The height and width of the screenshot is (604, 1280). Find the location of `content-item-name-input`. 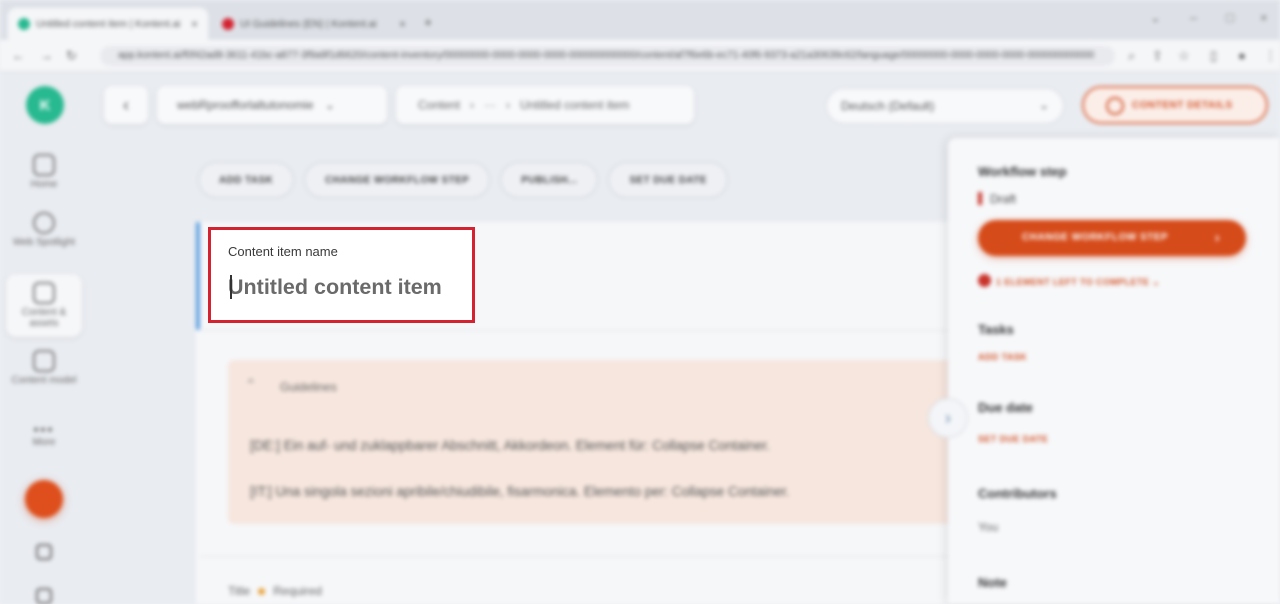

content-item-name-input is located at coordinates (348, 287).